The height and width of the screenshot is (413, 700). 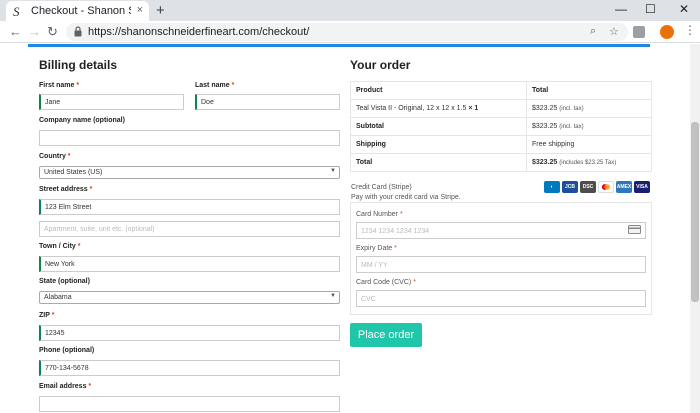 I want to click on col-product-header: Product, so click(x=438, y=90).